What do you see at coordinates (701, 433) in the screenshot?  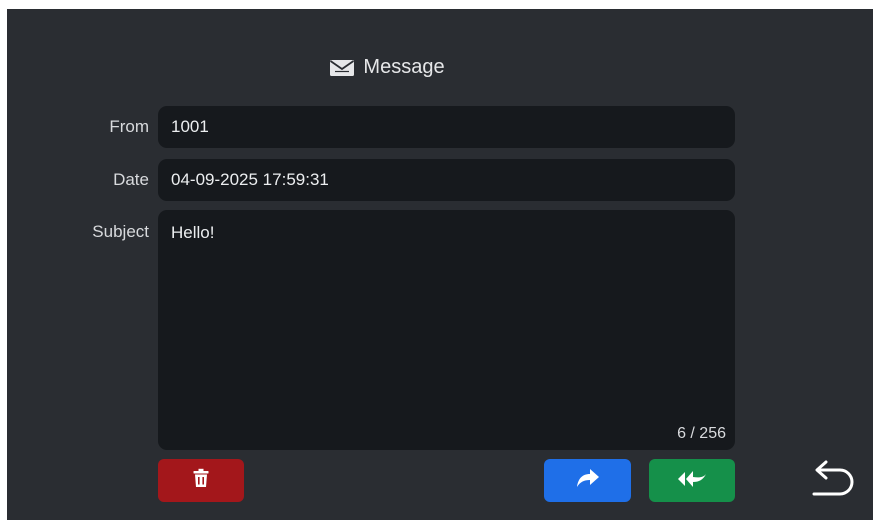 I see `char-counter: 6 / 256` at bounding box center [701, 433].